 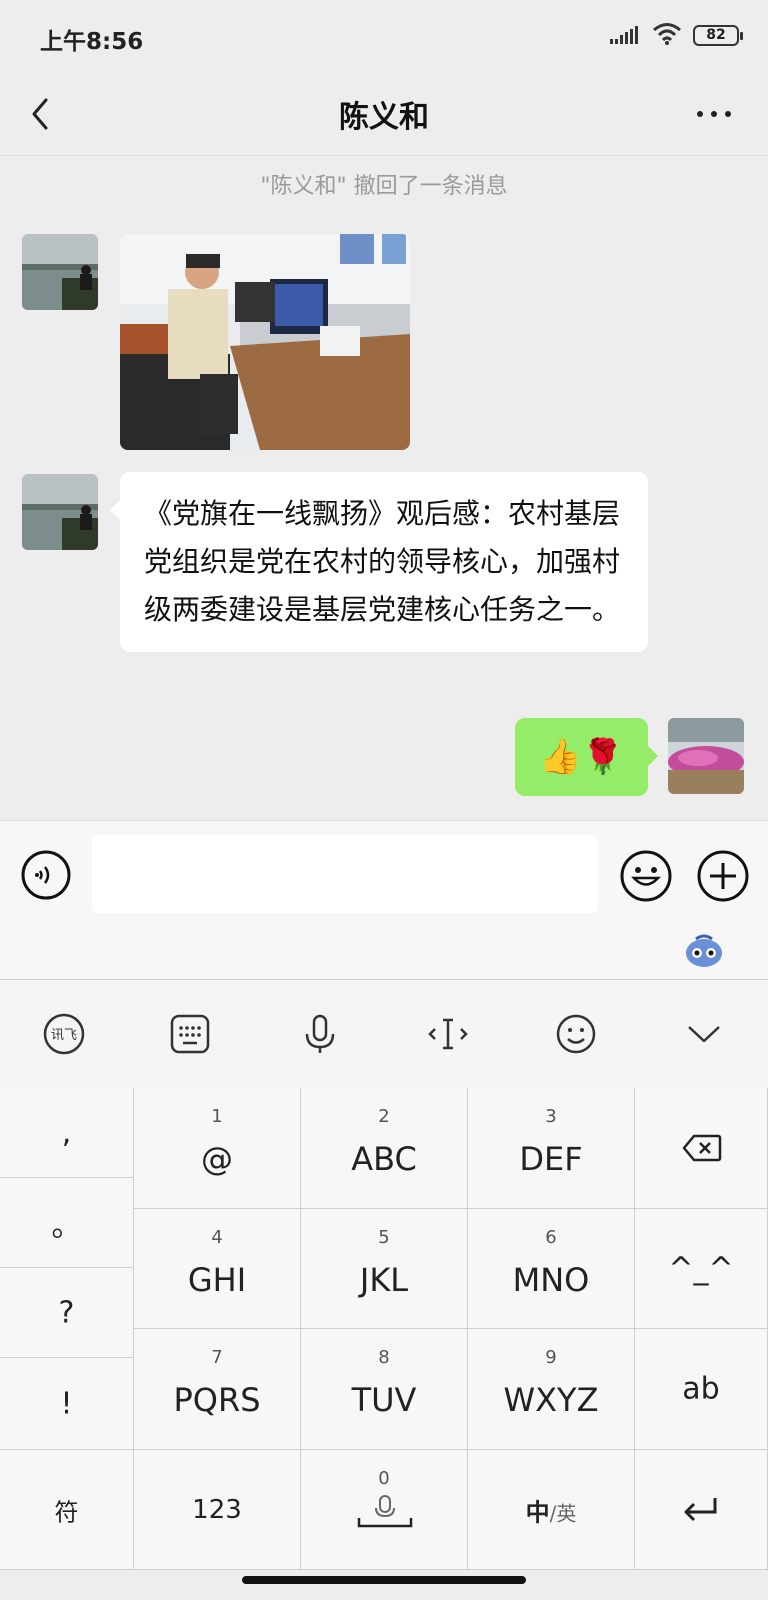 I want to click on message-input, so click(x=345, y=874).